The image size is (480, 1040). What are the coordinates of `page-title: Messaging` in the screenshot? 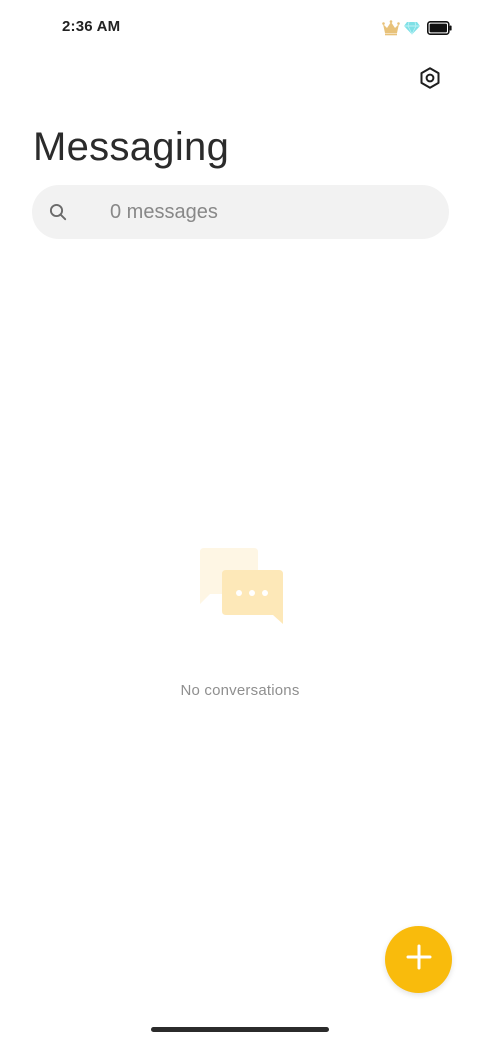 It's located at (131, 147).